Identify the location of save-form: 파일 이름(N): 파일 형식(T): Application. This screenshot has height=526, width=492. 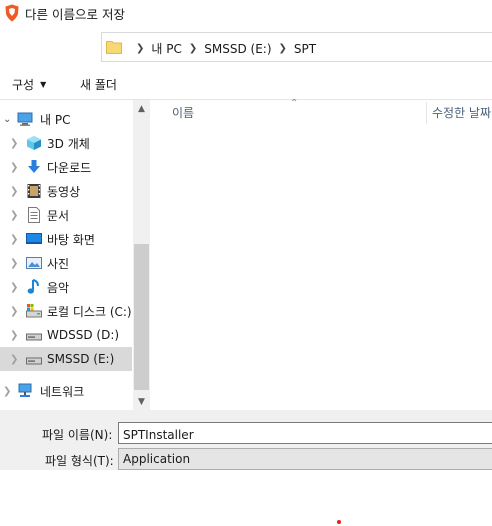
(246, 440).